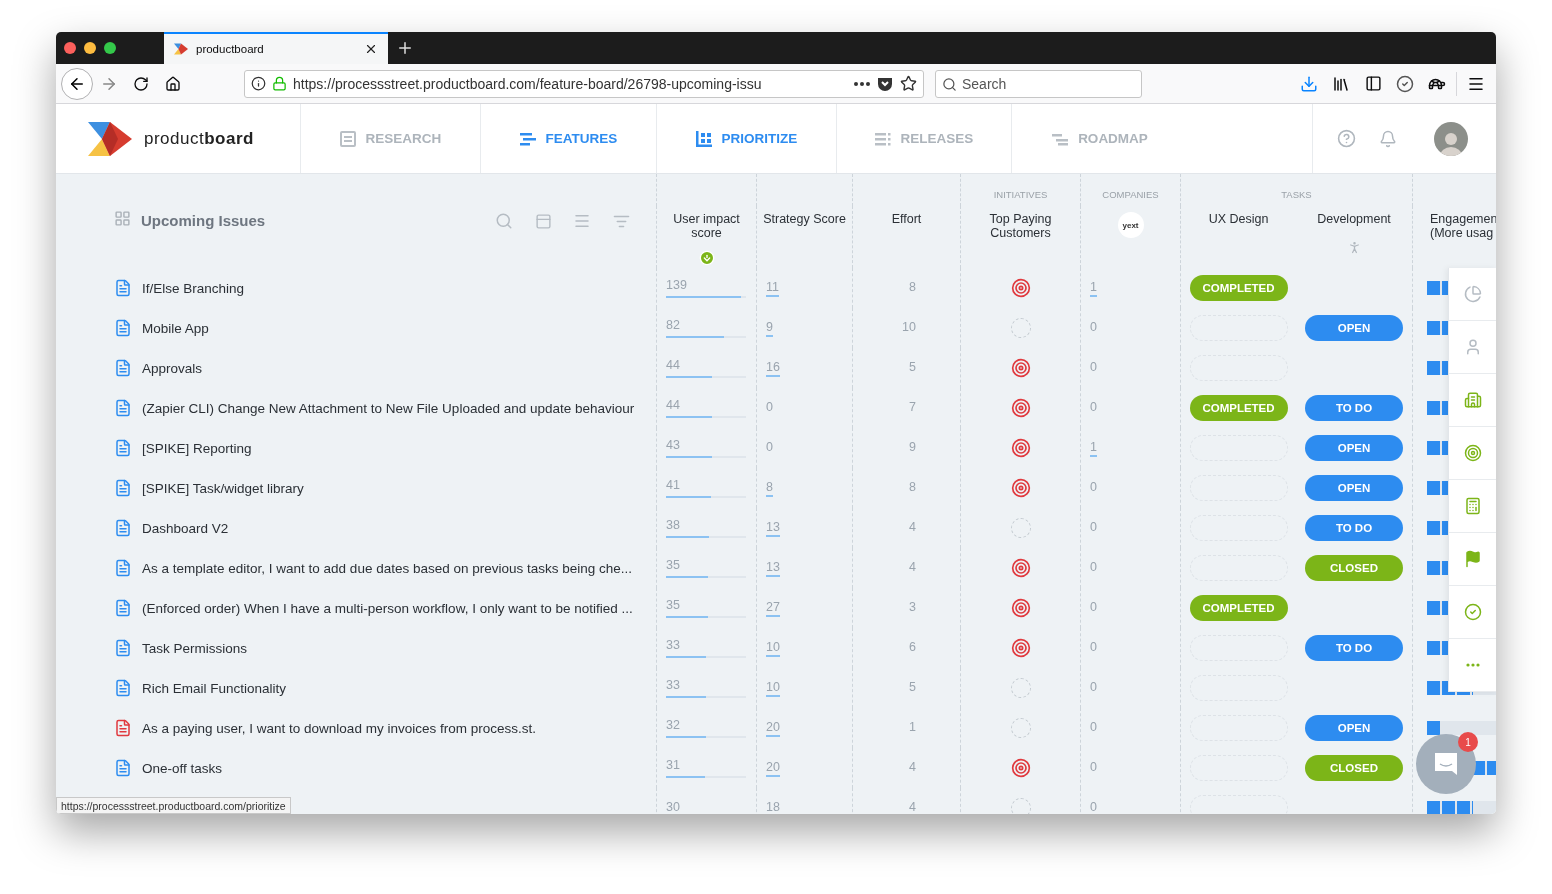 This screenshot has width=1552, height=894. What do you see at coordinates (673, 486) in the screenshot?
I see `score-value: 41` at bounding box center [673, 486].